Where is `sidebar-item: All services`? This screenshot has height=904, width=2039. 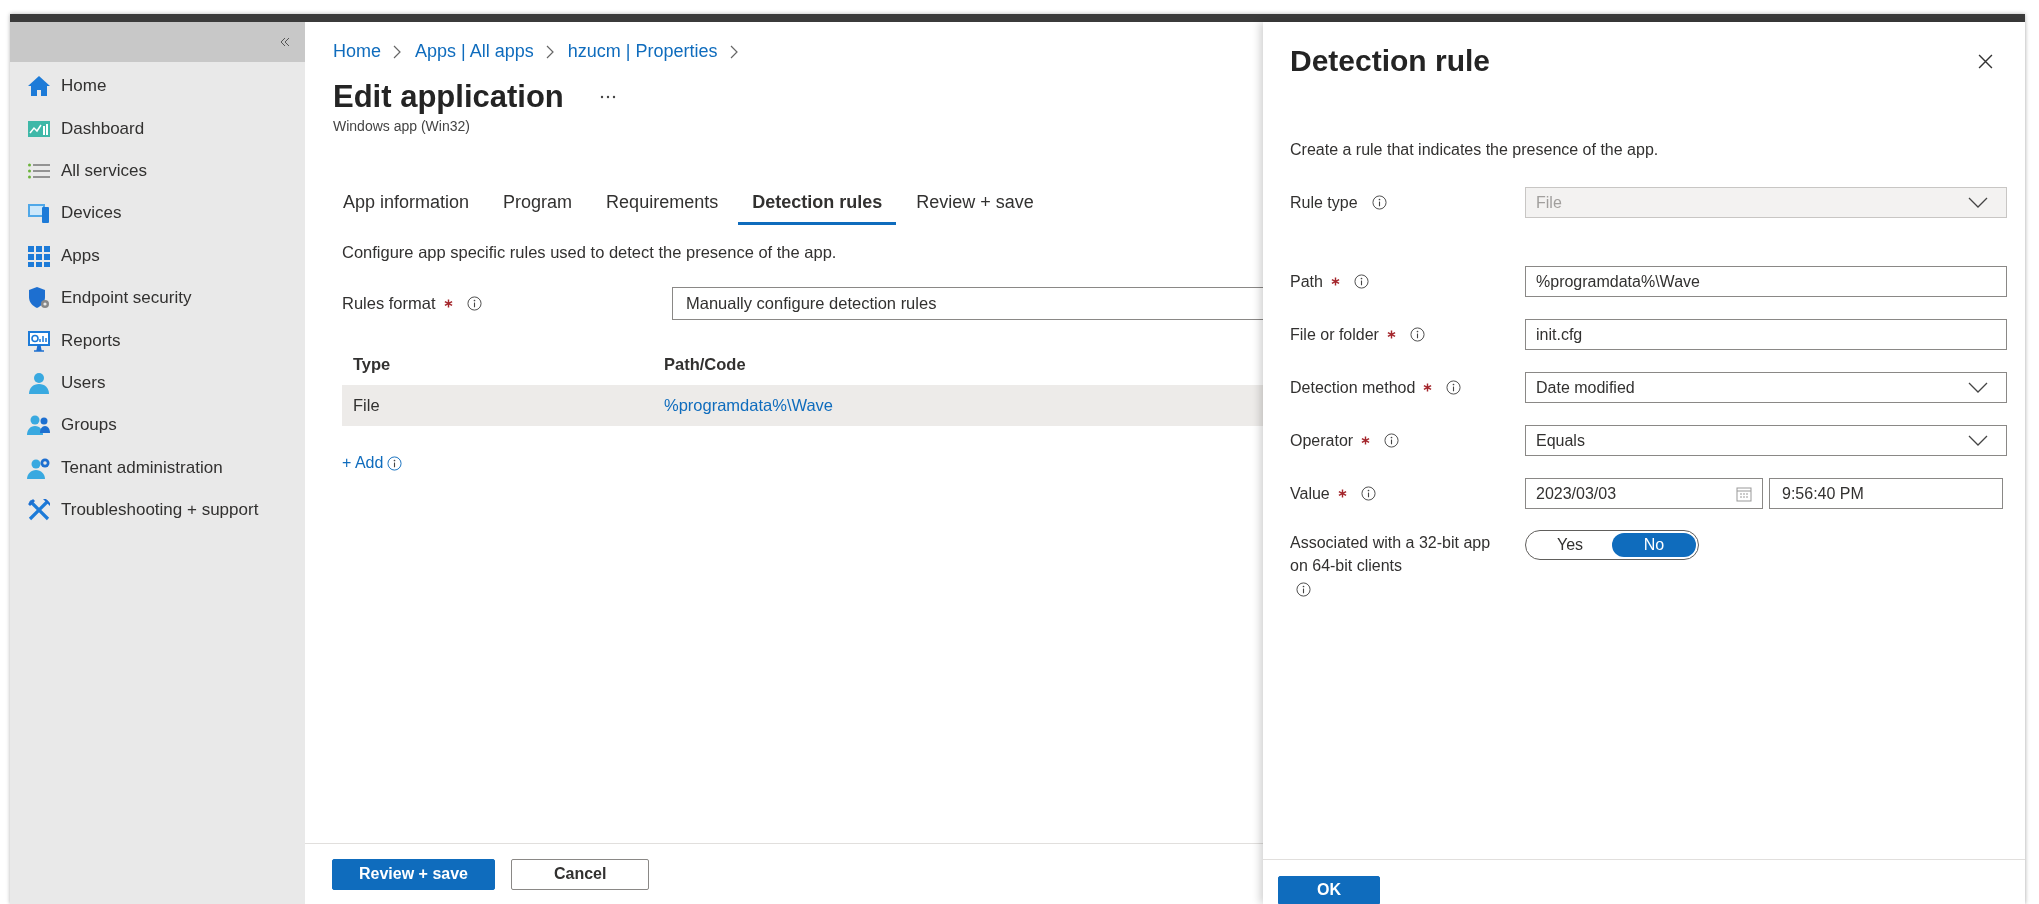
sidebar-item: All services is located at coordinates (157, 171).